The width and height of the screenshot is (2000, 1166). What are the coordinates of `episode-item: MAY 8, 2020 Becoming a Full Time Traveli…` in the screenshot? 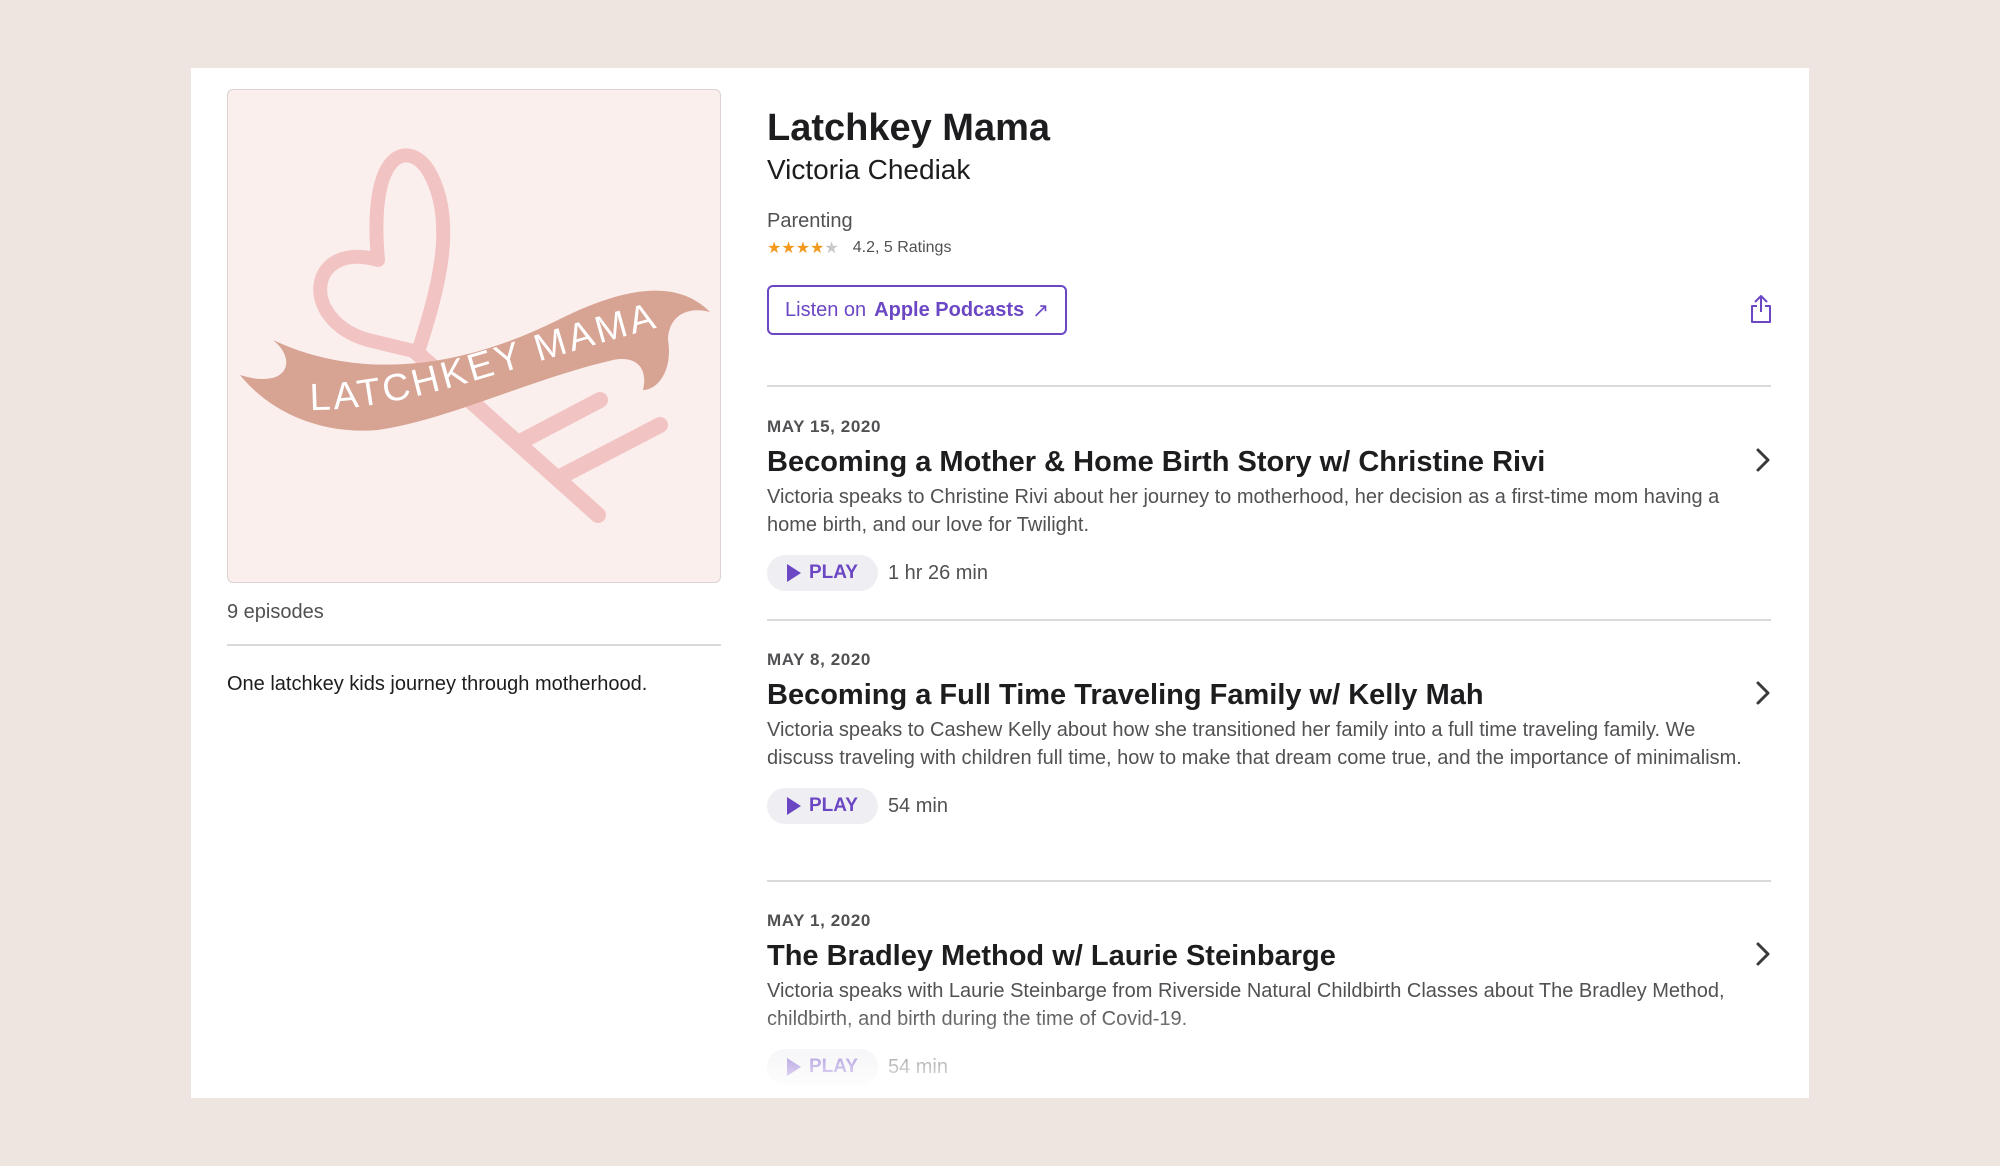 It's located at (1269, 737).